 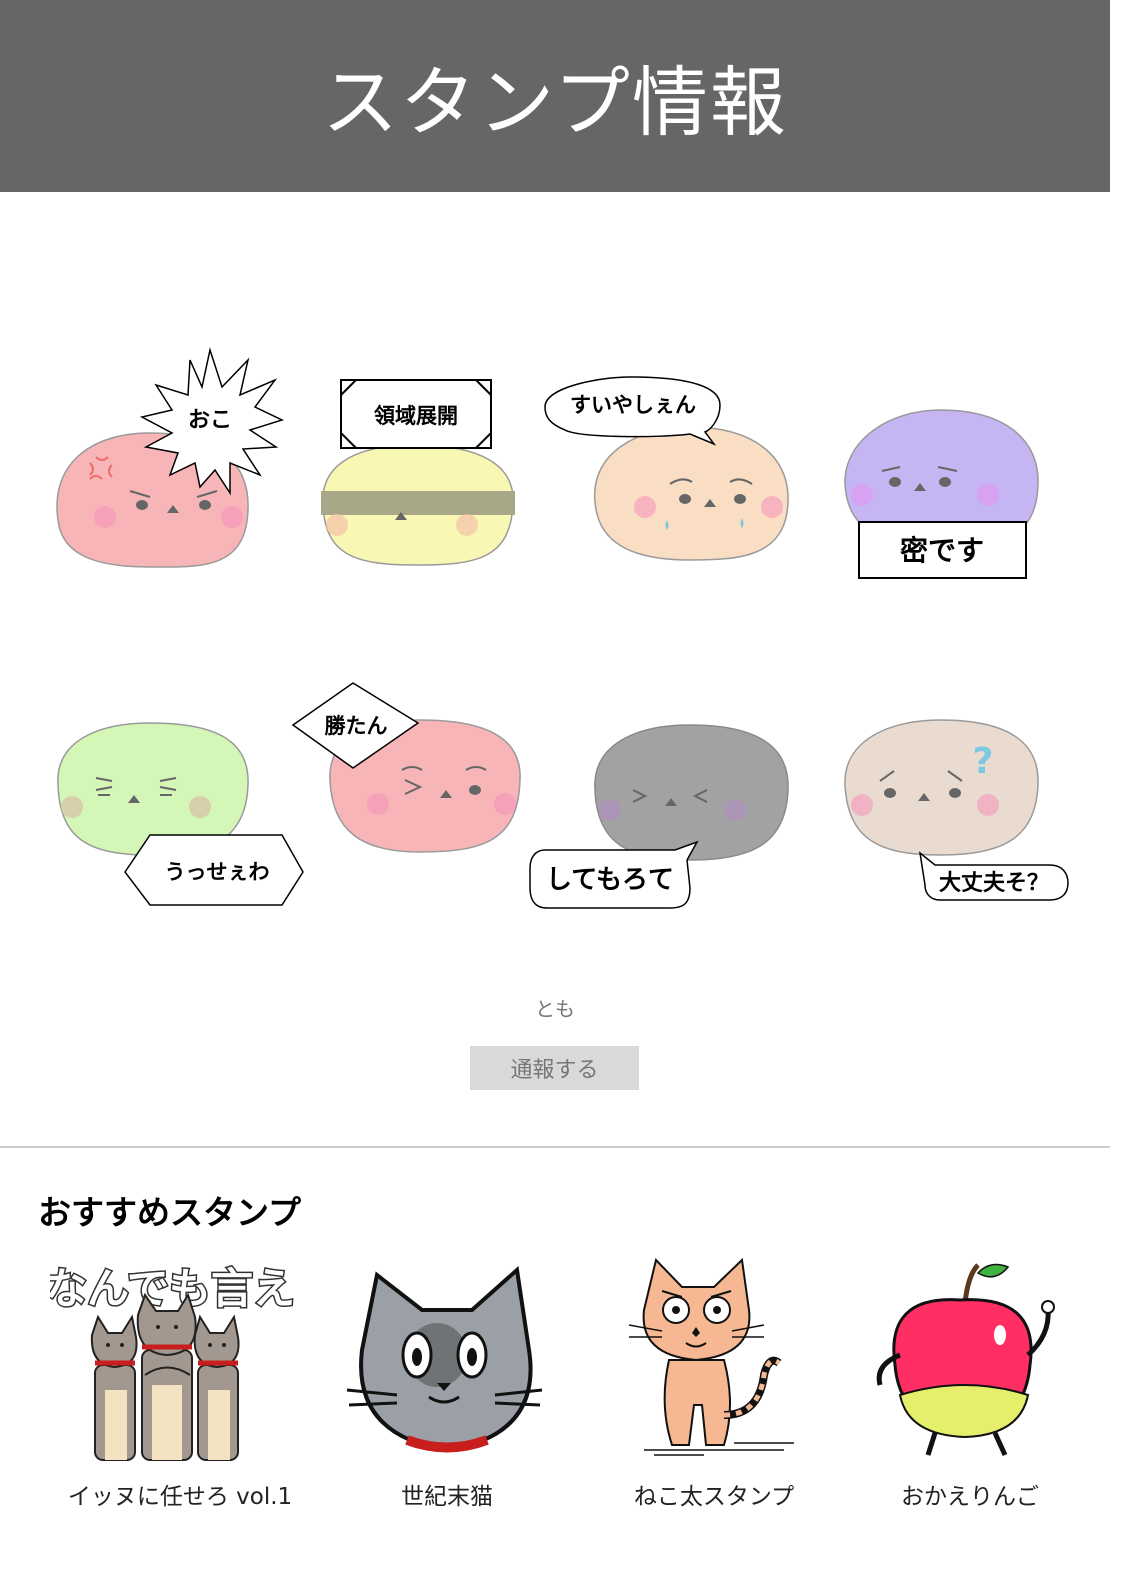 I want to click on recommend-item-1: なんでも言え イッヌに任せろ vol.1, so click(x=177, y=1385).